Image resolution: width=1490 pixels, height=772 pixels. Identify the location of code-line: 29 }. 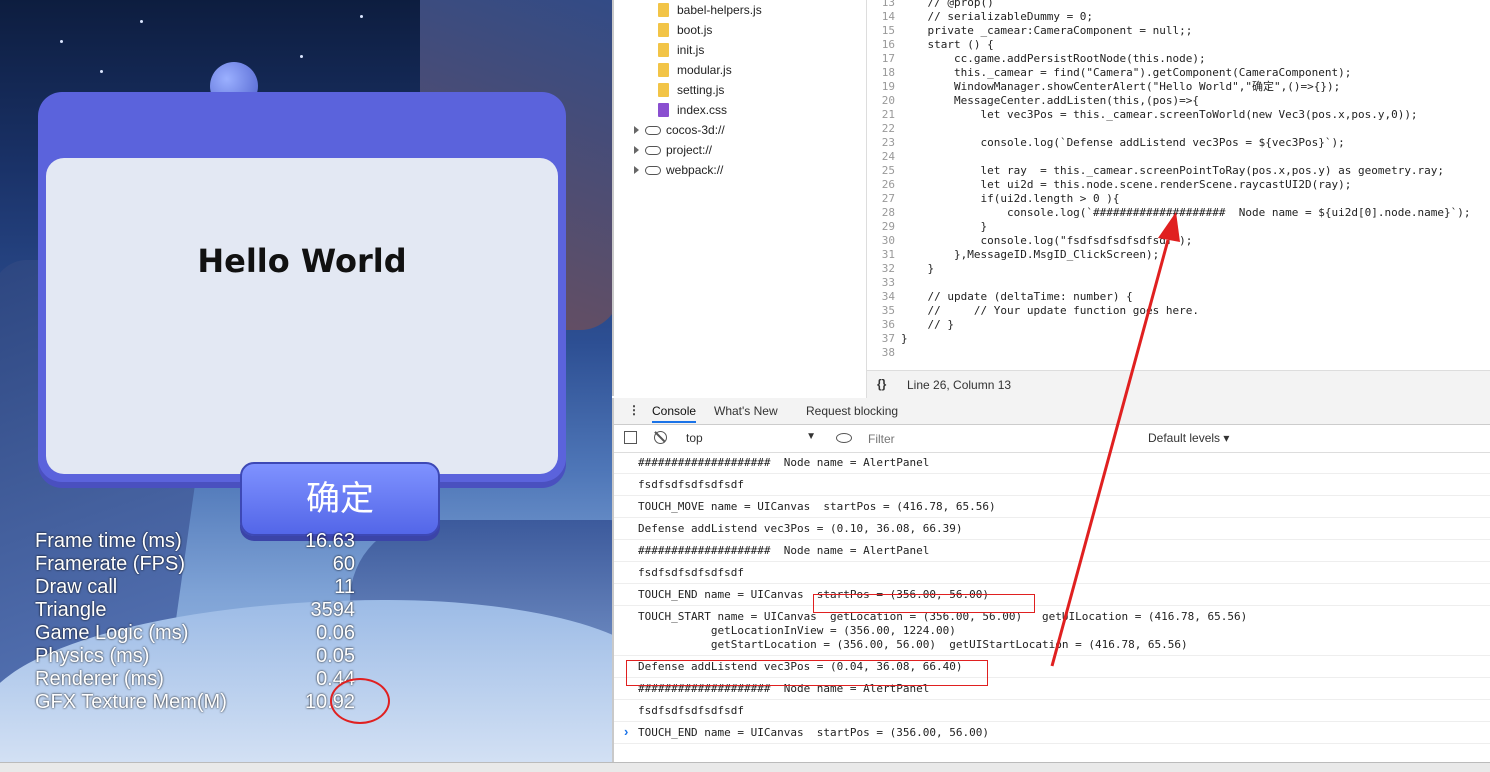
(927, 227).